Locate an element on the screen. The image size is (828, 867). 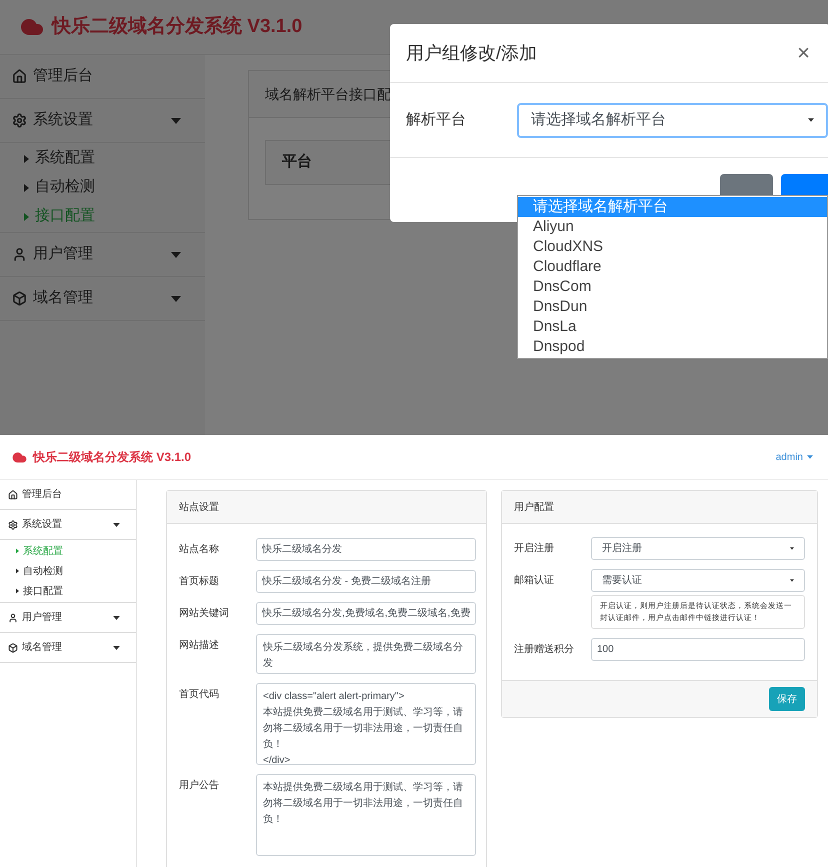
dropdown-option: CloudXNS is located at coordinates (672, 247).